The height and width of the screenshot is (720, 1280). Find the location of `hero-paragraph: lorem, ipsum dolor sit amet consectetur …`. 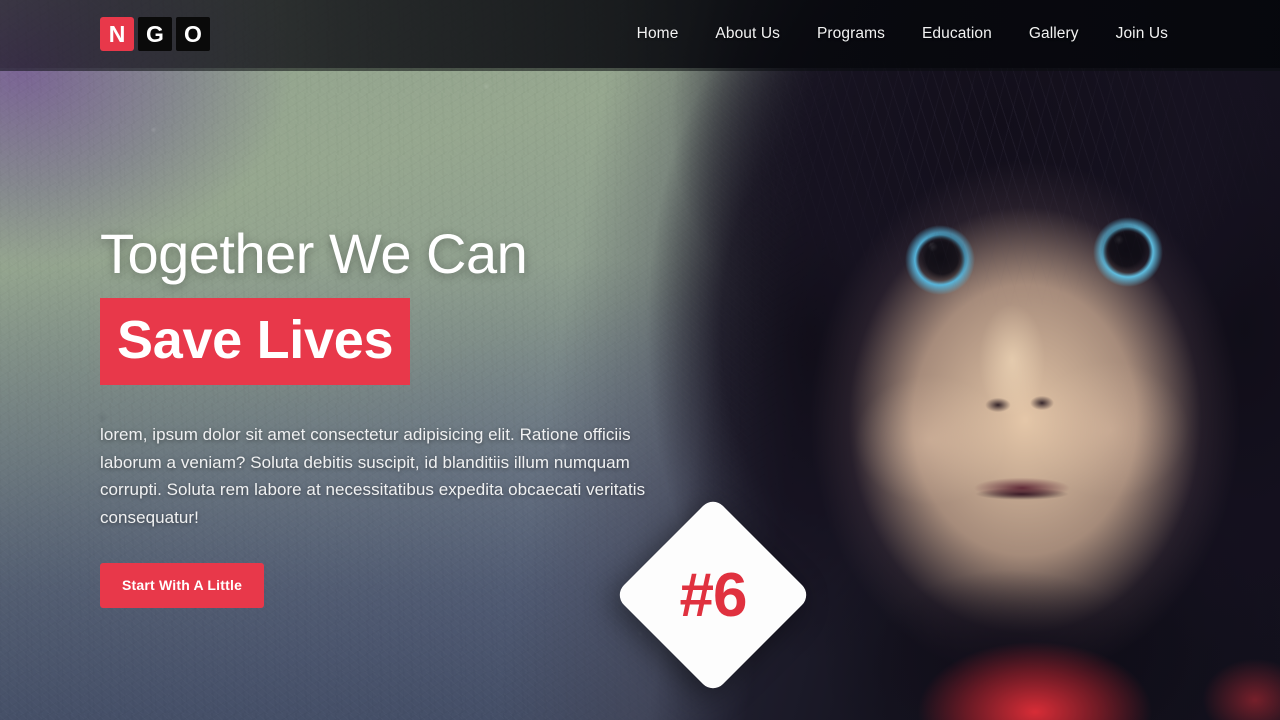

hero-paragraph: lorem, ipsum dolor sit amet consectetur … is located at coordinates (373, 476).